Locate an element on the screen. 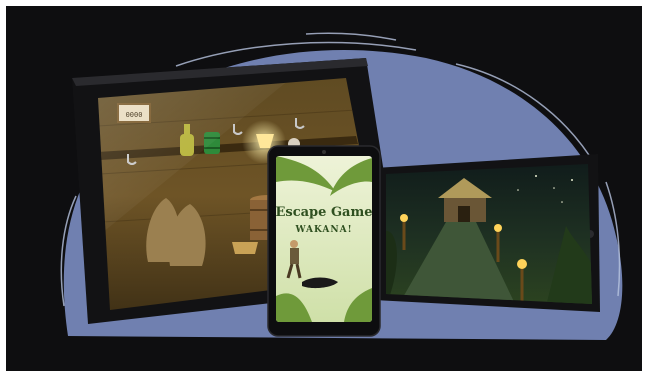 This screenshot has width=648, height=377. night-screen is located at coordinates (489, 234).